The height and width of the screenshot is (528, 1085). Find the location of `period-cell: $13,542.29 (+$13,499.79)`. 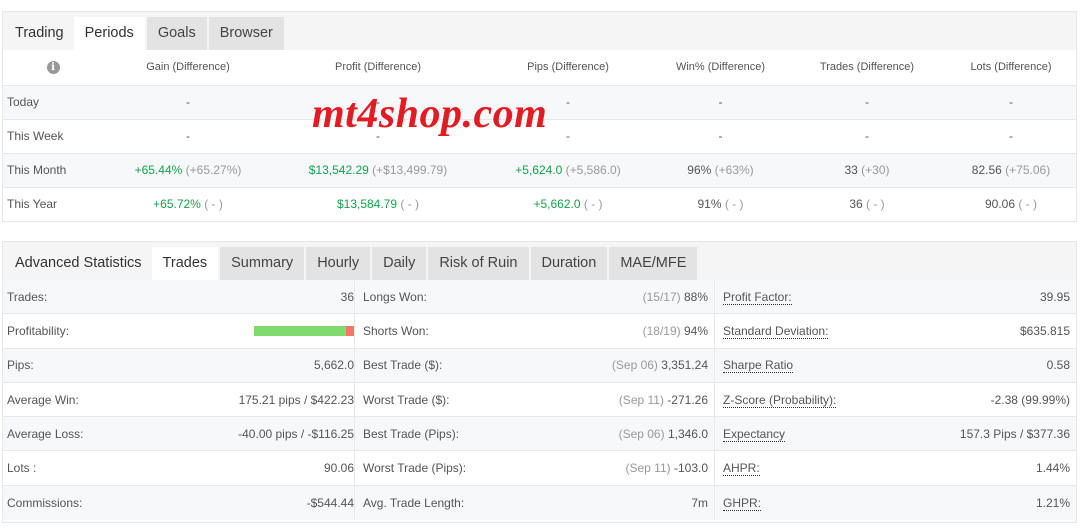

period-cell: $13,542.29 (+$13,499.79) is located at coordinates (378, 170).